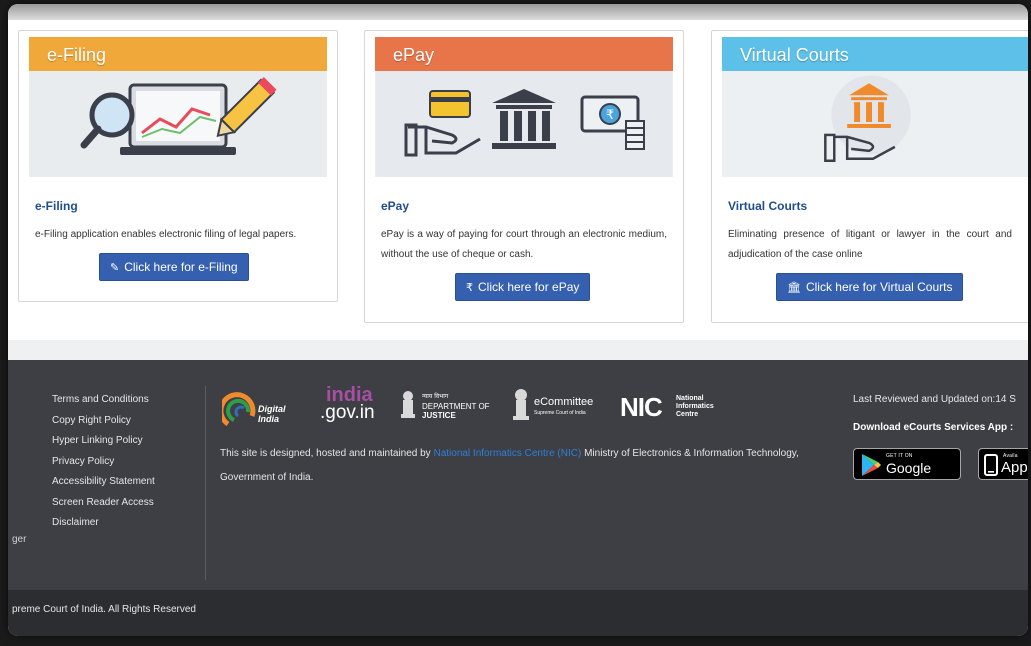  Describe the element at coordinates (178, 124) in the screenshot. I see `efiling-illustration-icon` at that location.